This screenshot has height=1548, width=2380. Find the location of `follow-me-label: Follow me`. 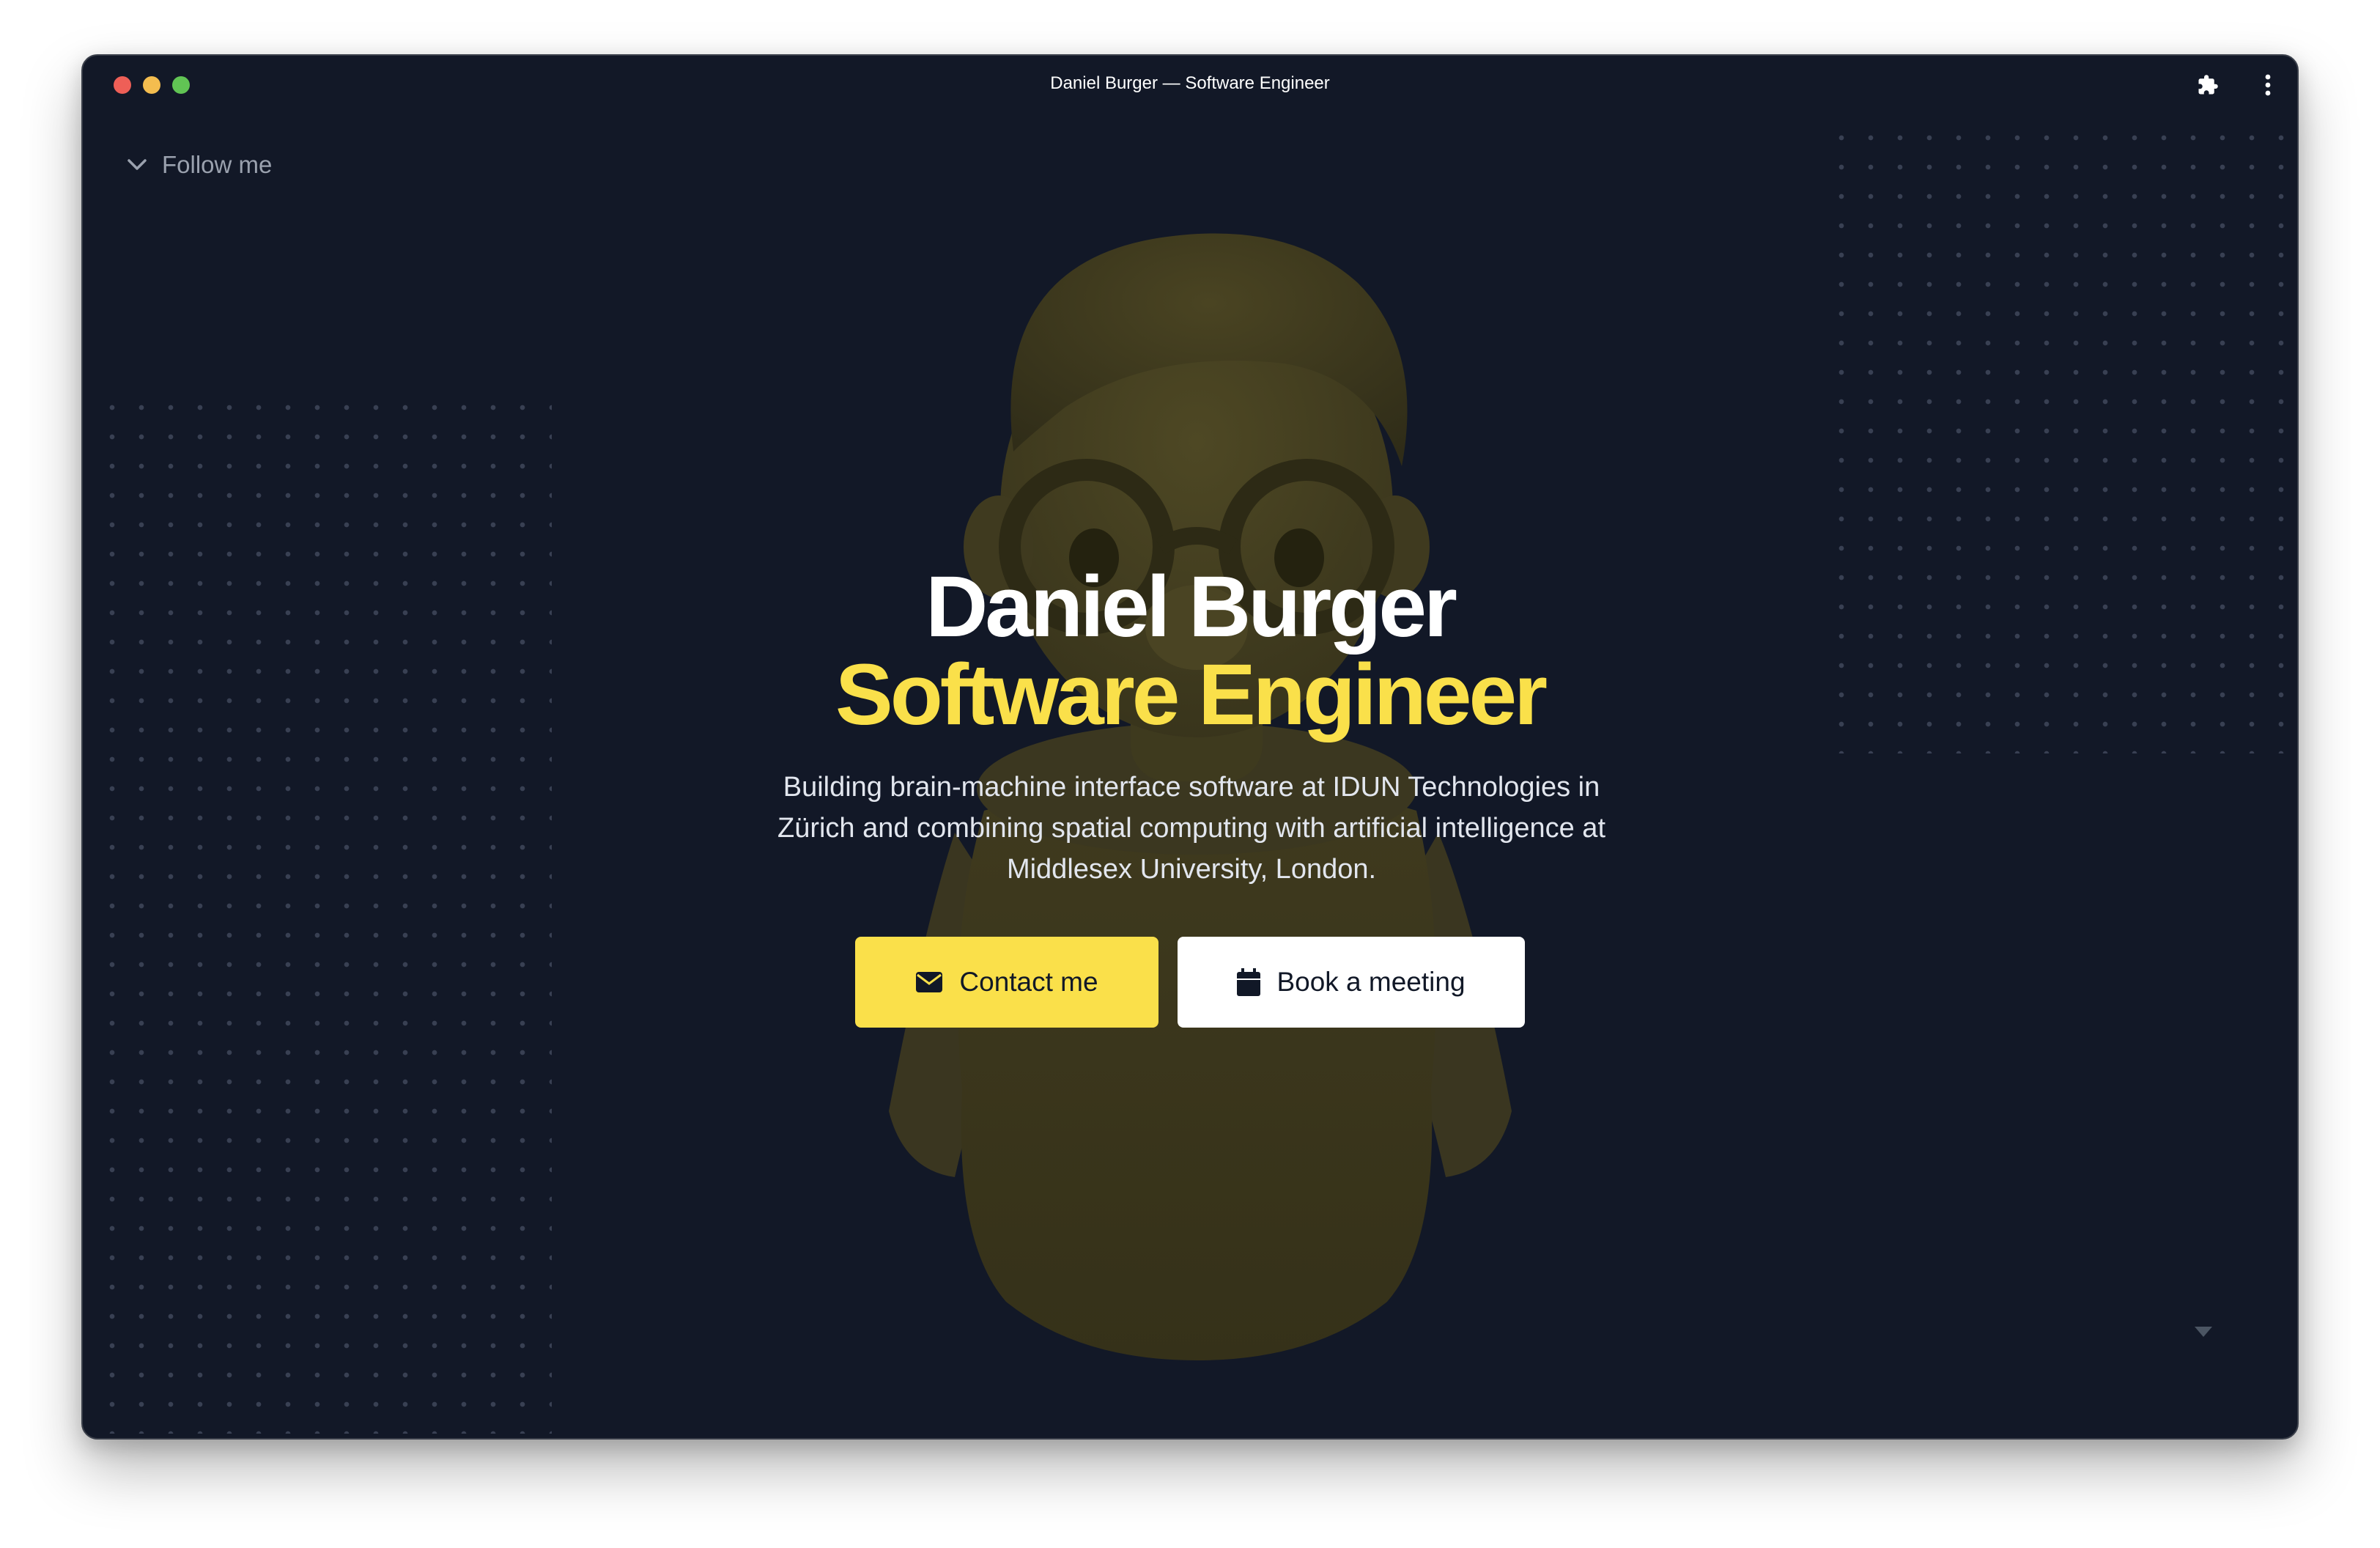

follow-me-label: Follow me is located at coordinates (217, 164).